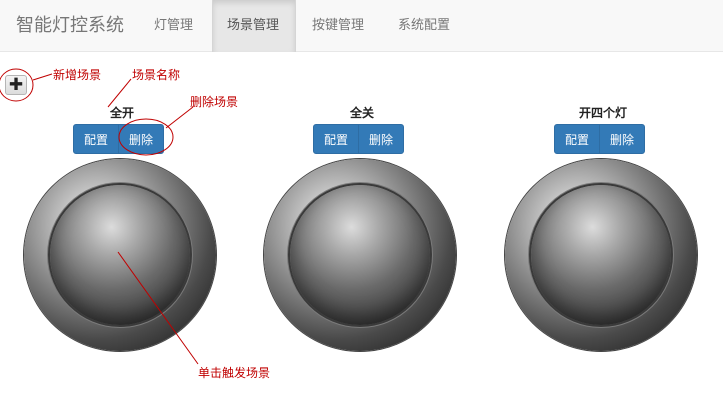 Image resolution: width=723 pixels, height=415 pixels. What do you see at coordinates (234, 373) in the screenshot?
I see `annotation-trigger-scene: 单击触发场景` at bounding box center [234, 373].